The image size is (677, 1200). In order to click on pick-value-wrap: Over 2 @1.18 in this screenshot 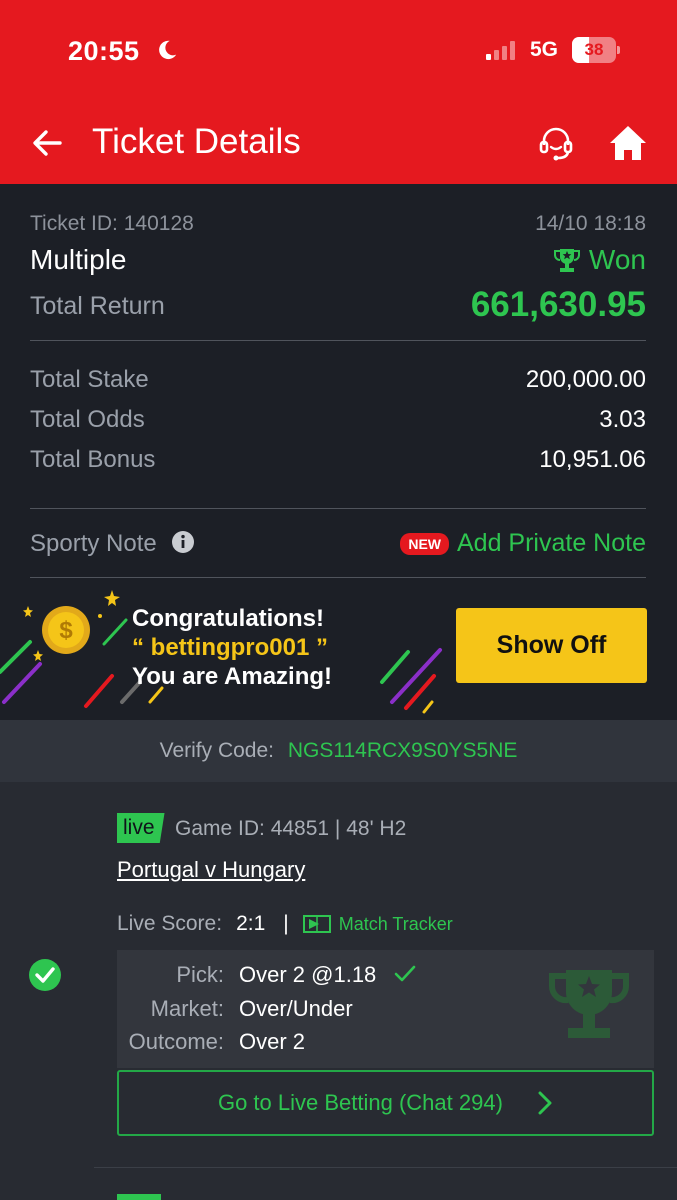, I will do `click(327, 975)`.